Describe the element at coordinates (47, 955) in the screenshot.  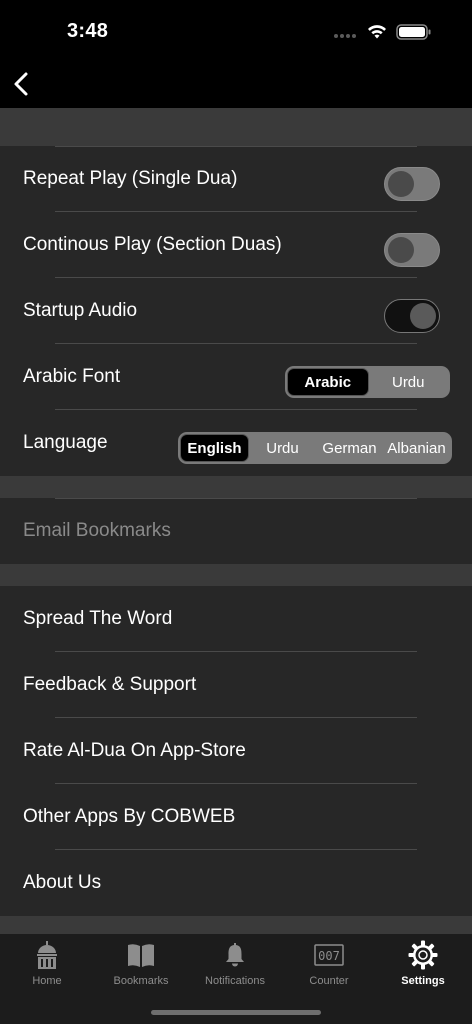
I see `mosque-icon` at that location.